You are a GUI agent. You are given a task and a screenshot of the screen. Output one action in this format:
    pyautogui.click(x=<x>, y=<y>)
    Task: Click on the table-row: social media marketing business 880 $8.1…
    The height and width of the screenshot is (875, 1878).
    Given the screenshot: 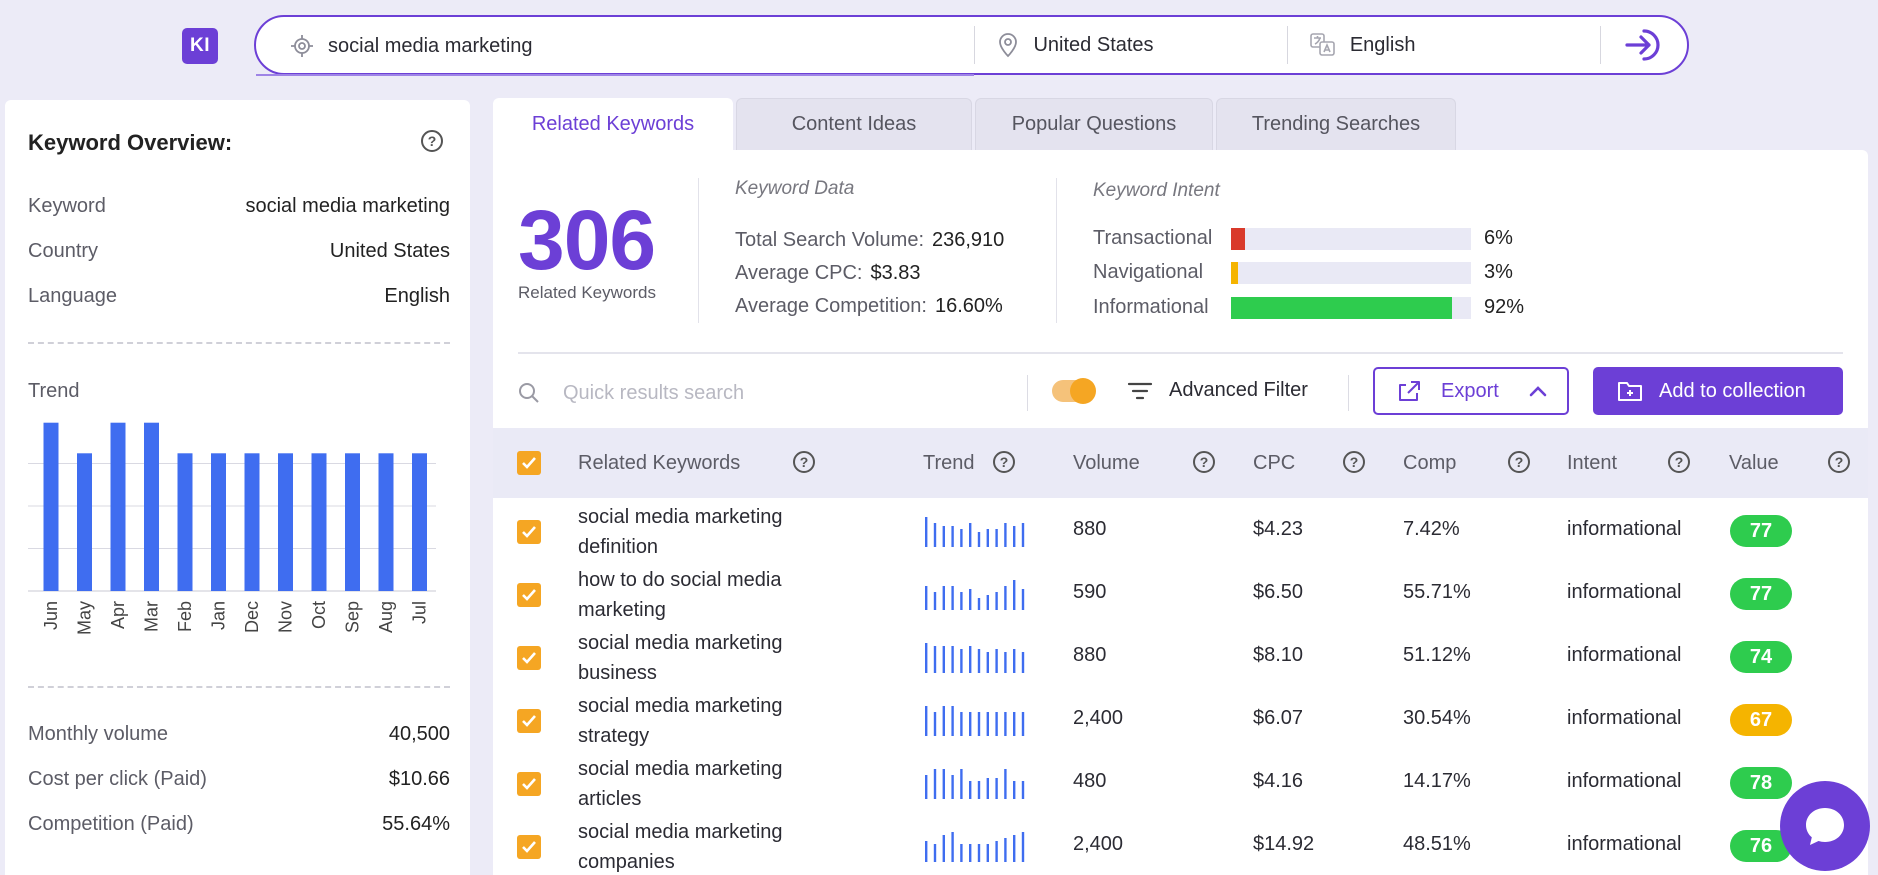 What is the action you would take?
    pyautogui.click(x=1180, y=657)
    